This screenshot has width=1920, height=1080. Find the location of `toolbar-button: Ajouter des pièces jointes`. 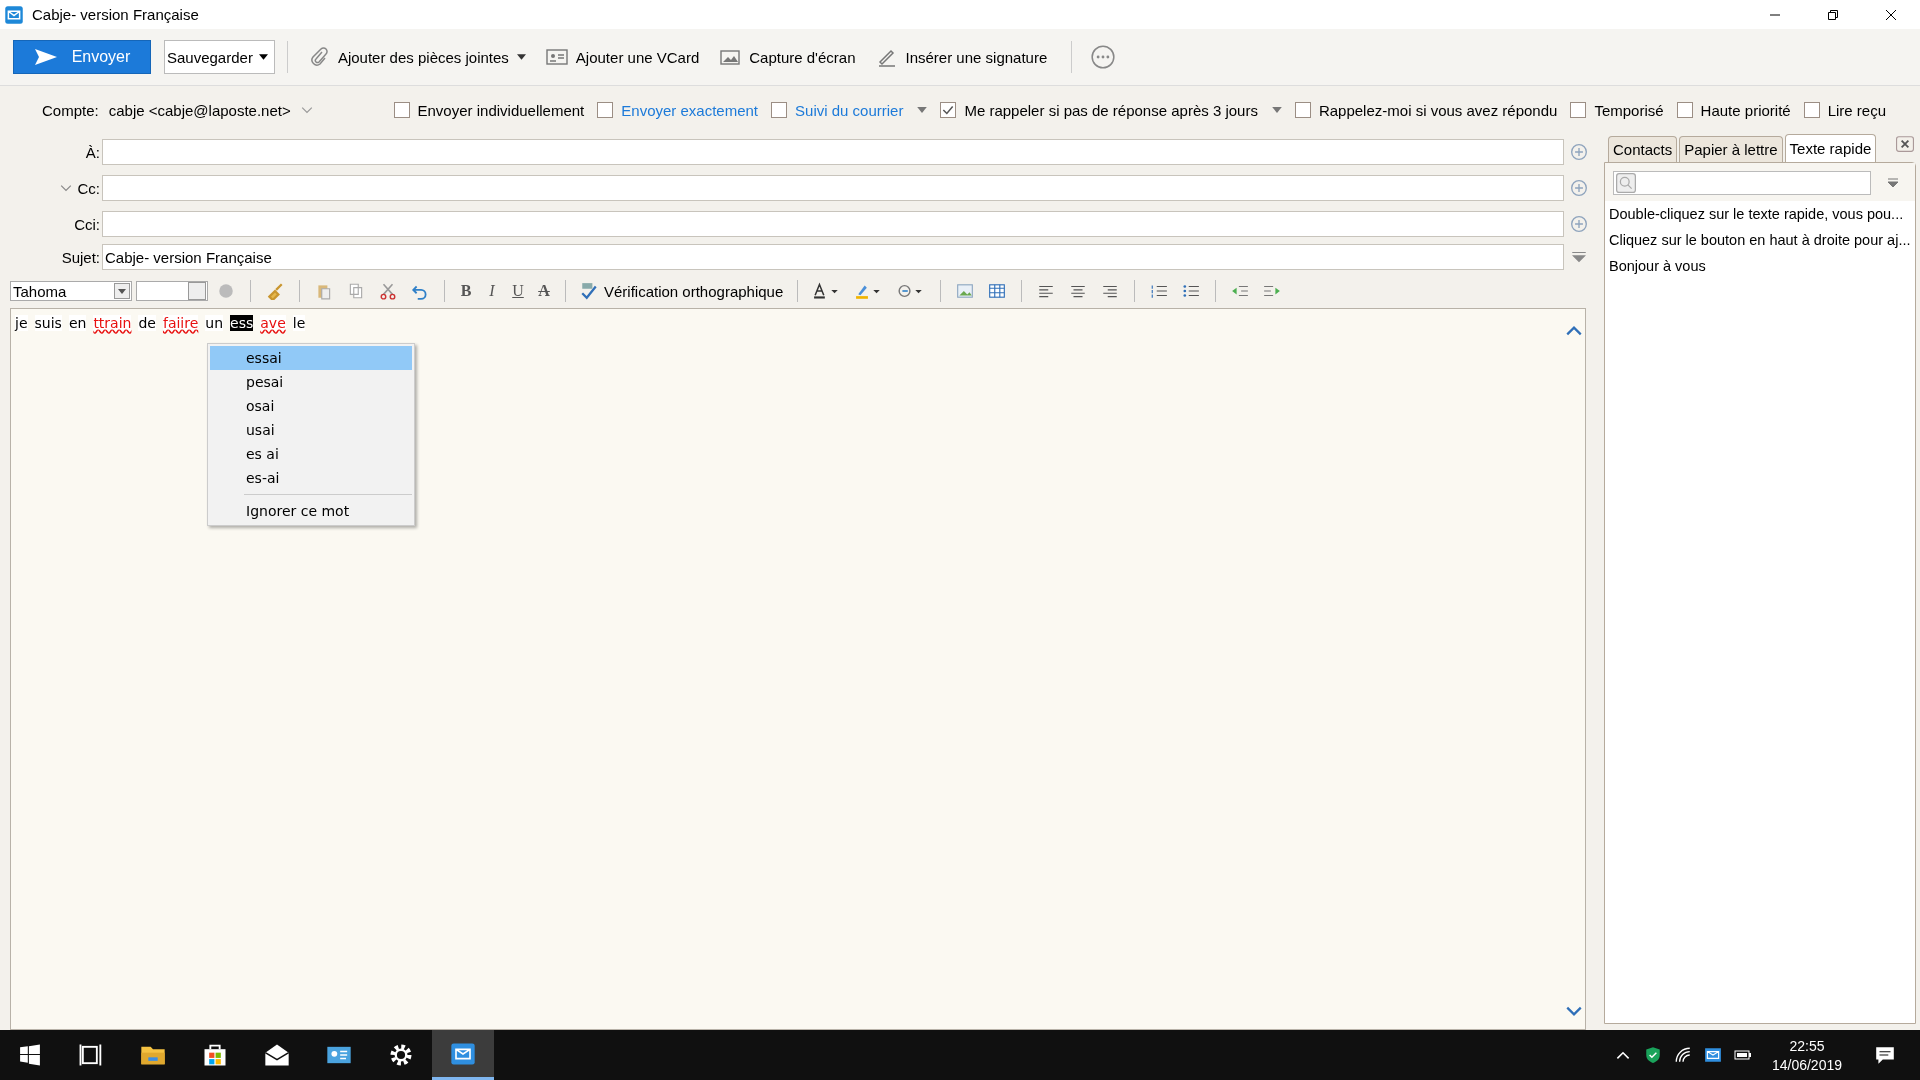

toolbar-button: Ajouter des pièces jointes is located at coordinates (416, 57).